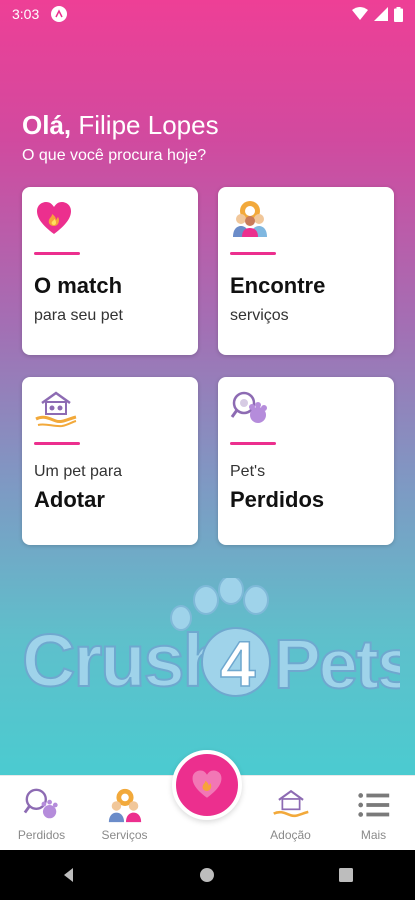  What do you see at coordinates (47, 125) in the screenshot?
I see `greeting-hello: Olá,` at bounding box center [47, 125].